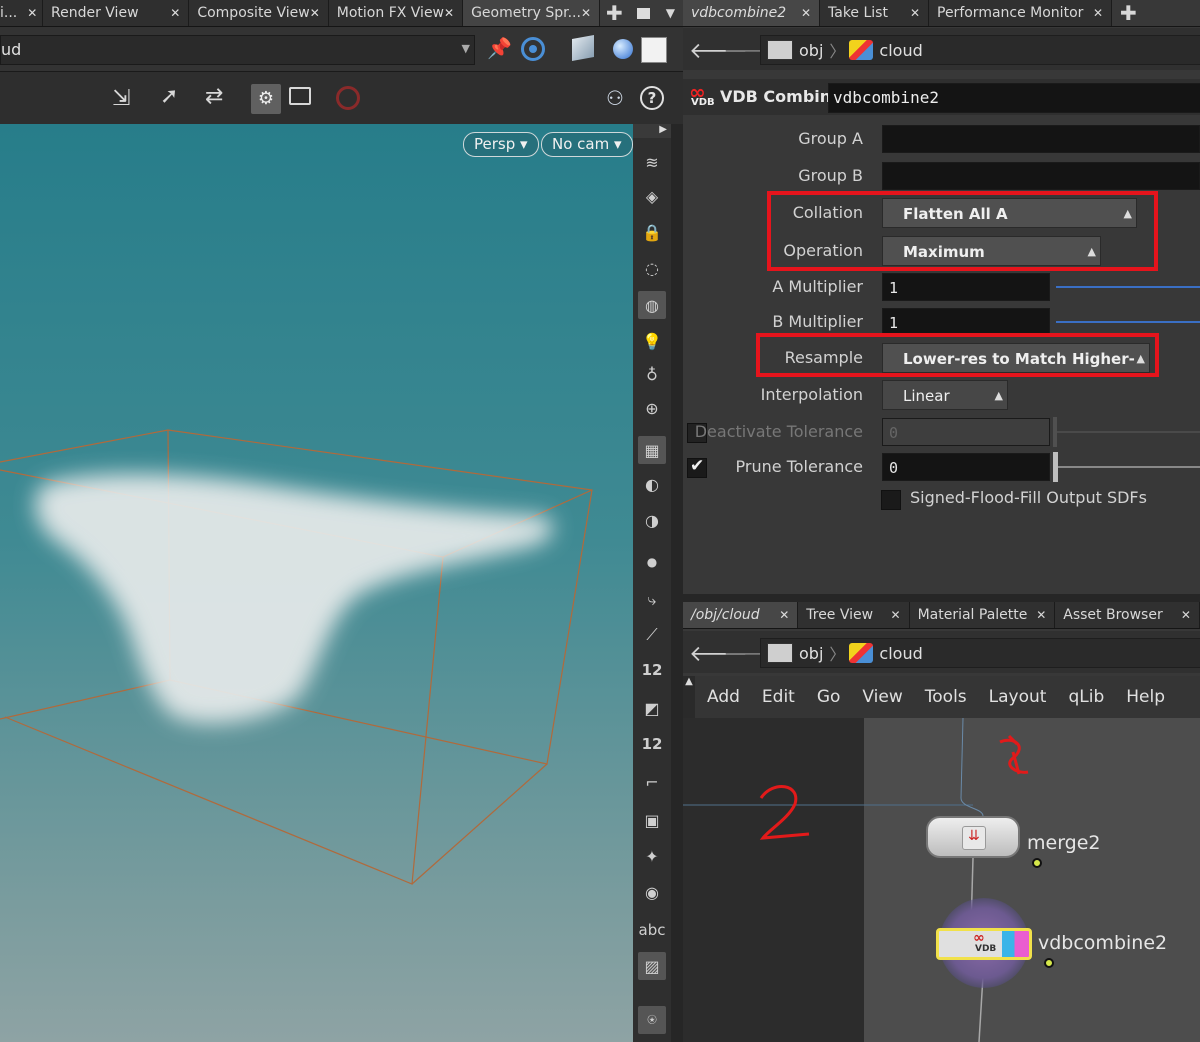 The height and width of the screenshot is (1042, 1200). Describe the element at coordinates (723, 697) in the screenshot. I see `menu-add: Add` at that location.